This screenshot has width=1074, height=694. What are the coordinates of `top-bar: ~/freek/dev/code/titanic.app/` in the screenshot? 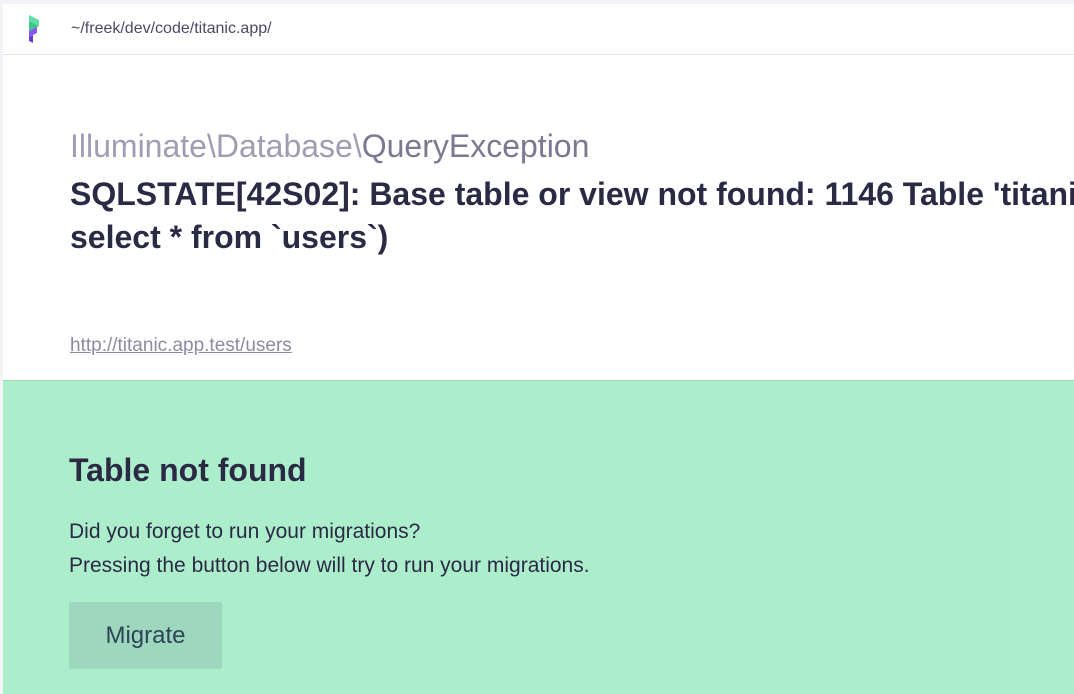 It's located at (538, 29).